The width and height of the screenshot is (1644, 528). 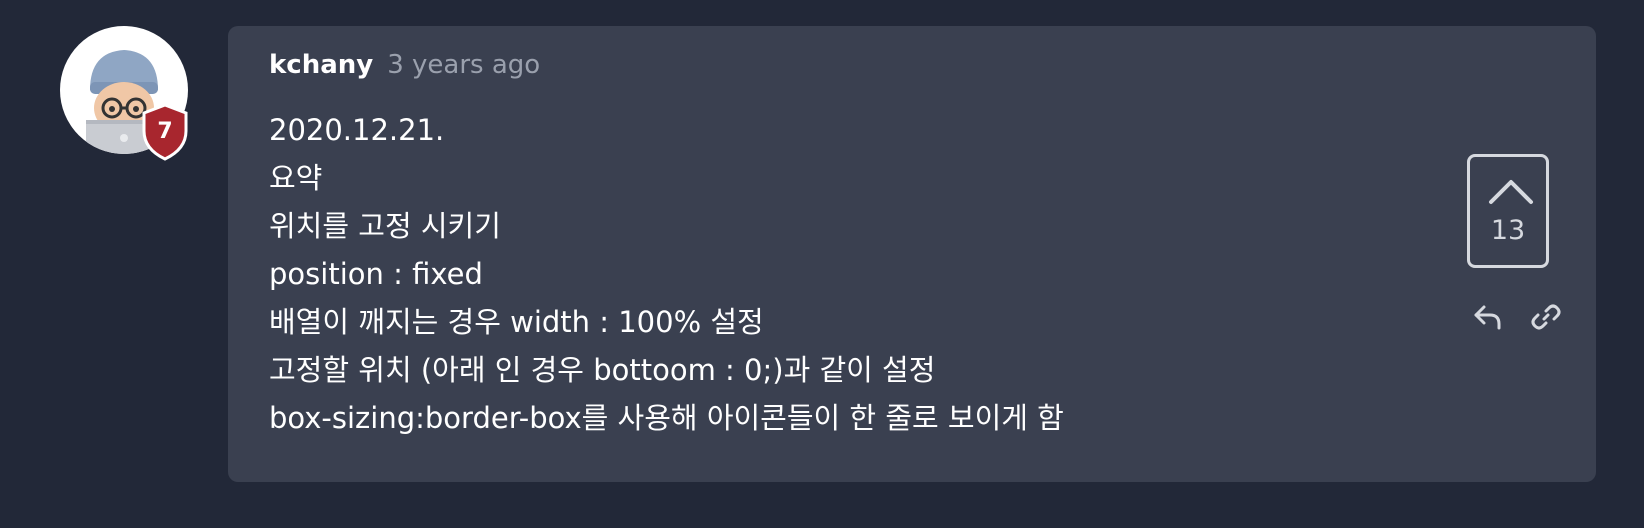 I want to click on badge-level: 7, so click(x=165, y=131).